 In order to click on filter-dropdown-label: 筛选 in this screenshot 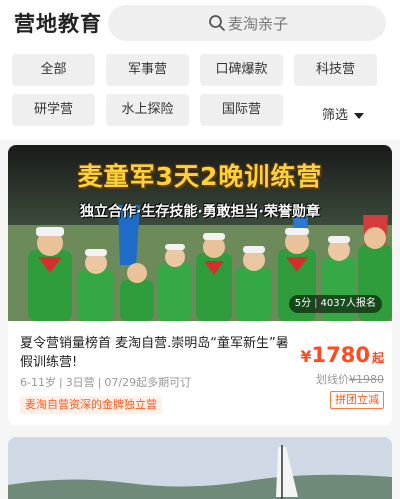, I will do `click(335, 115)`.